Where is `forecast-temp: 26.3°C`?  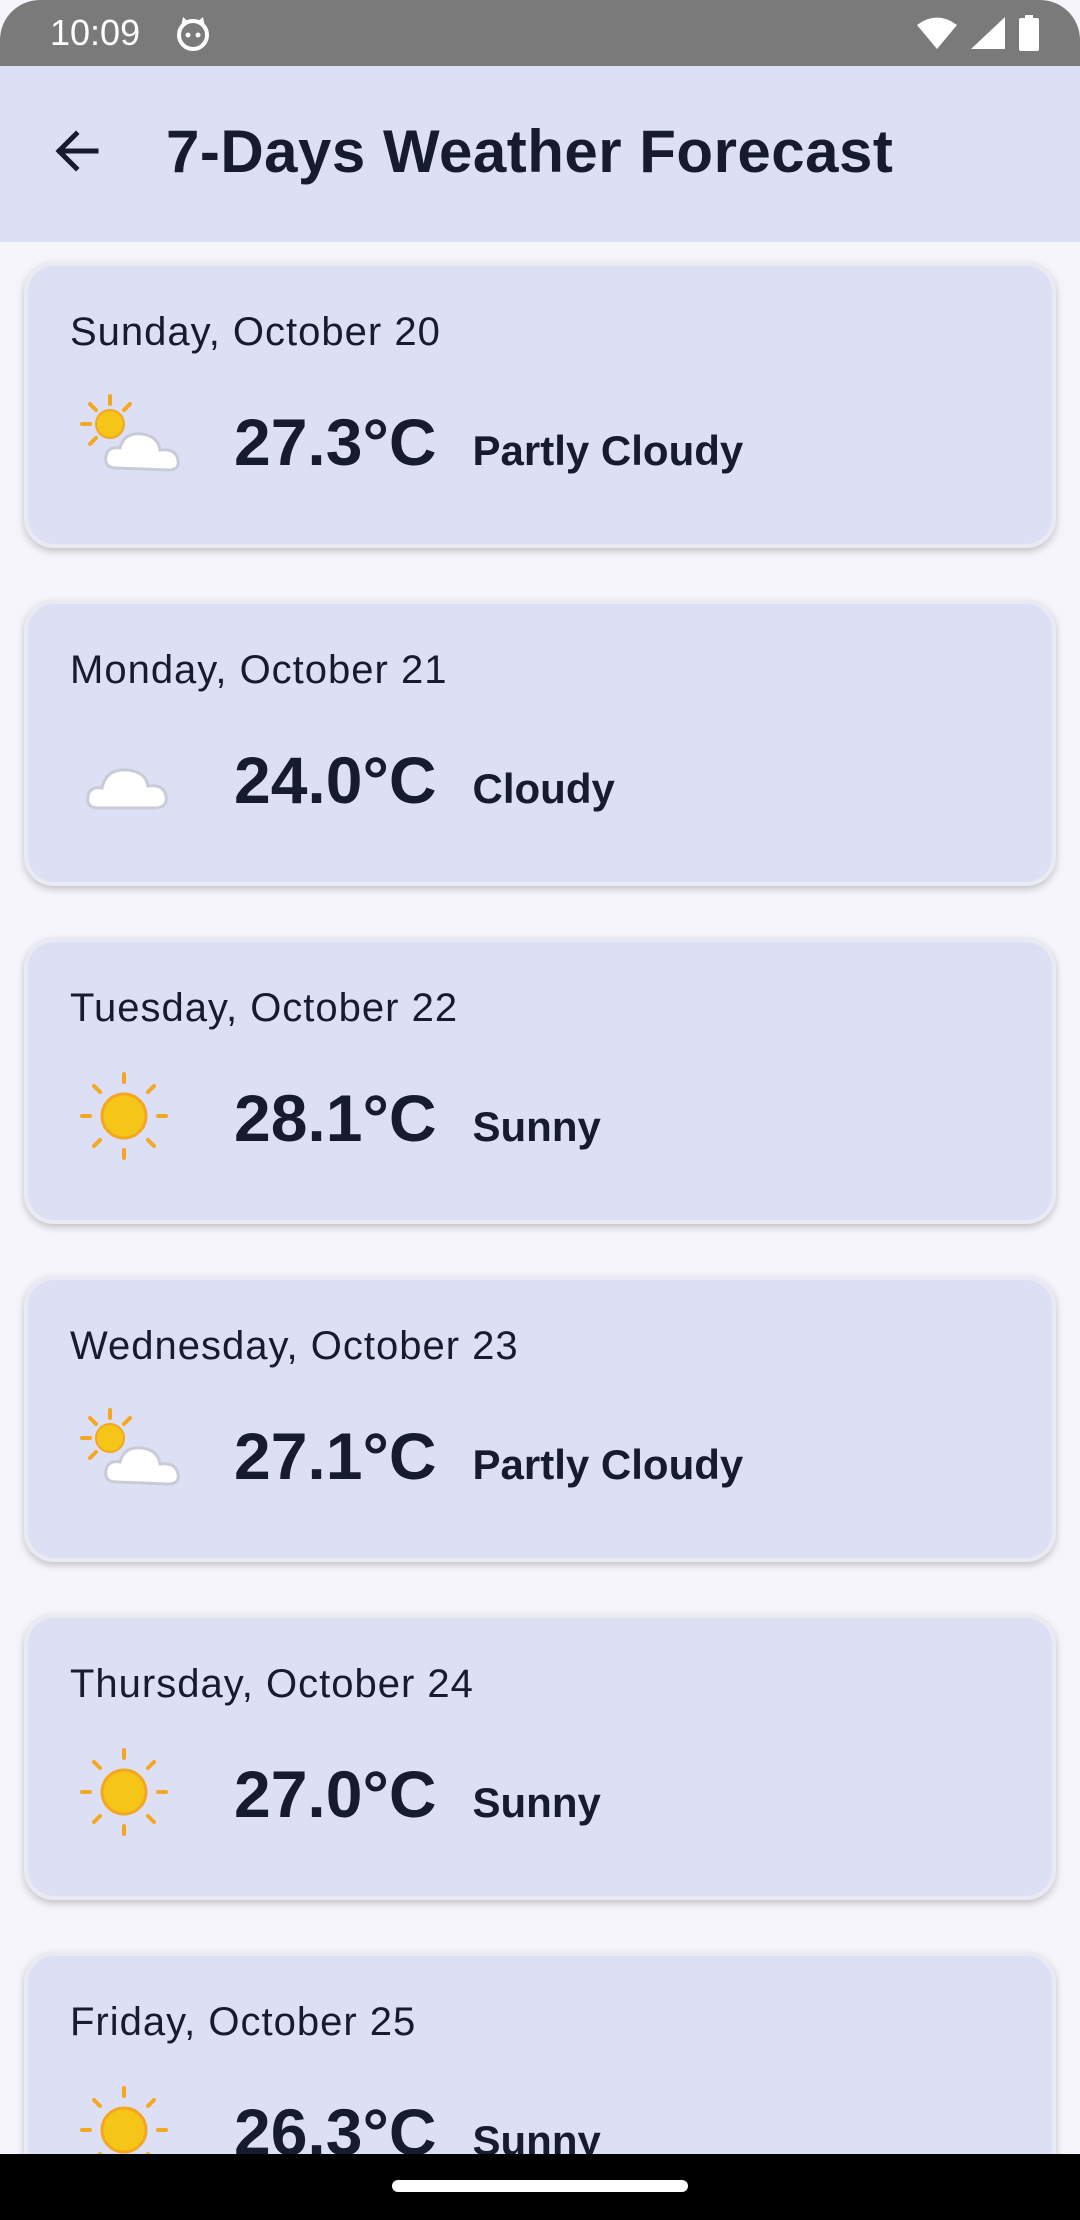 forecast-temp: 26.3°C is located at coordinates (335, 2124).